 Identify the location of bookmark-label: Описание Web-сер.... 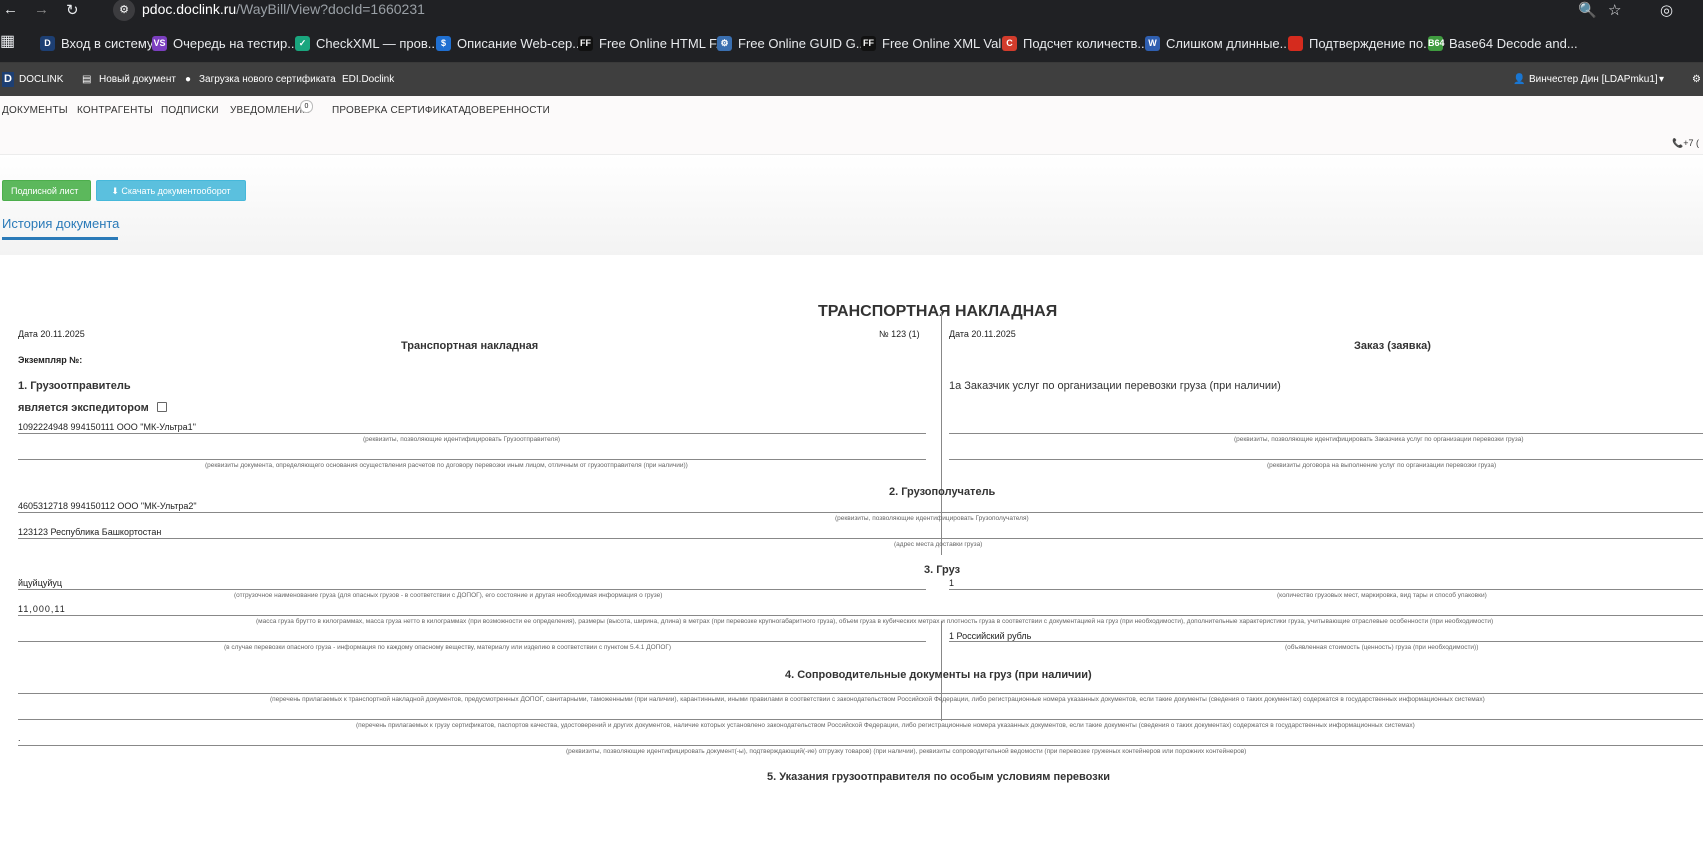
(520, 43).